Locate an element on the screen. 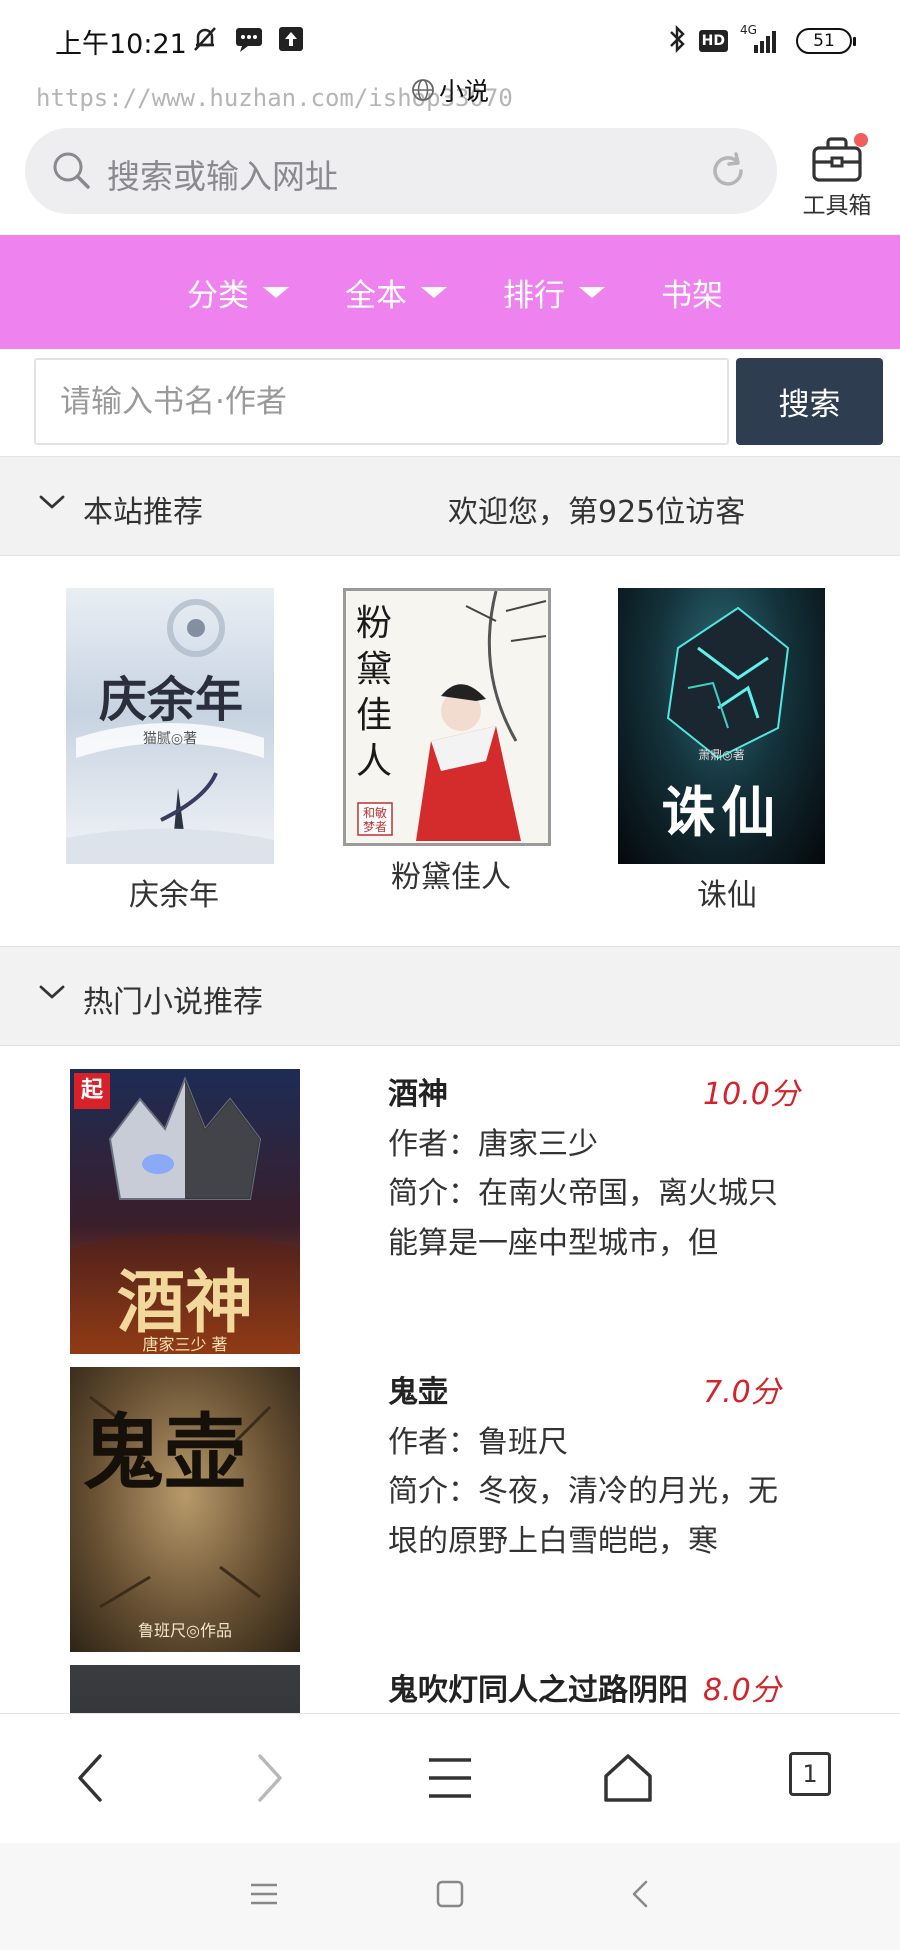  book-cover: 萧鼎◎著 诛仙 is located at coordinates (721, 726).